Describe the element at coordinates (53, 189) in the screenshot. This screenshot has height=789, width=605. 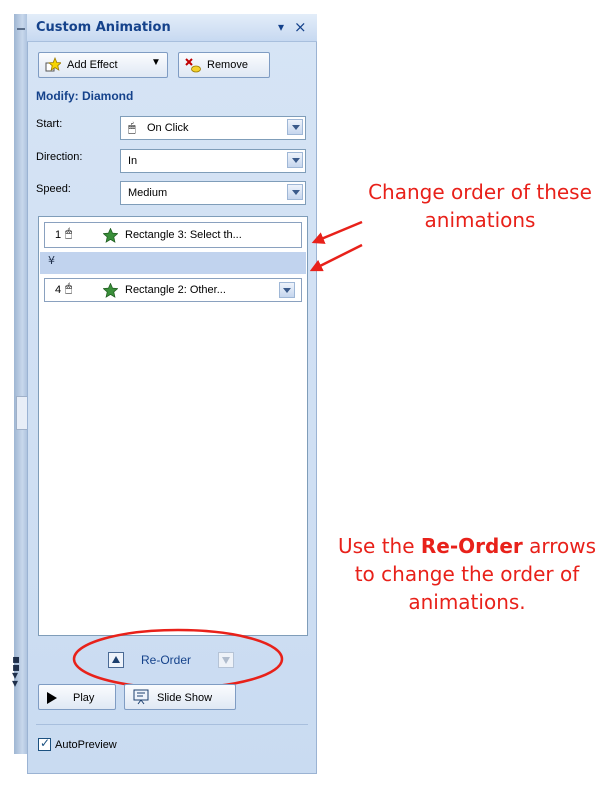
I see `speed-label: Speed:` at that location.